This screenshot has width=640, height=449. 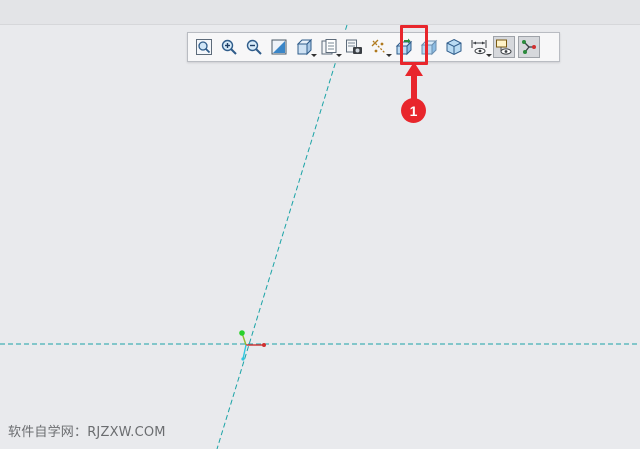 I want to click on dimension-display-icon, so click(x=479, y=47).